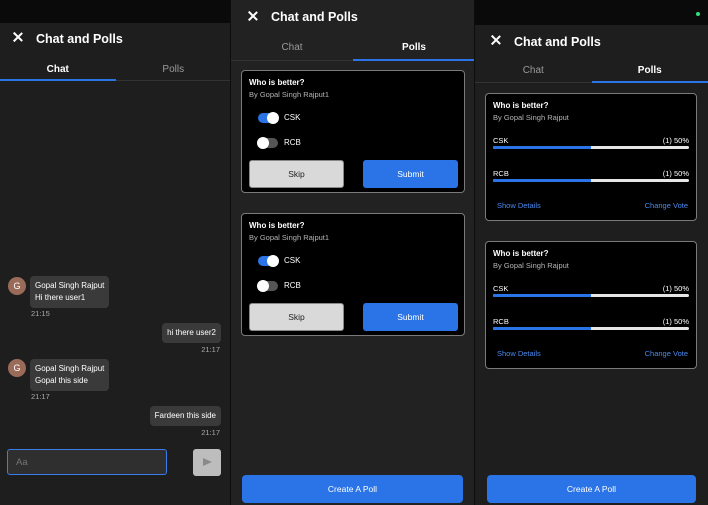 The image size is (708, 505). Describe the element at coordinates (40, 313) in the screenshot. I see `message-time: 21:15` at that location.